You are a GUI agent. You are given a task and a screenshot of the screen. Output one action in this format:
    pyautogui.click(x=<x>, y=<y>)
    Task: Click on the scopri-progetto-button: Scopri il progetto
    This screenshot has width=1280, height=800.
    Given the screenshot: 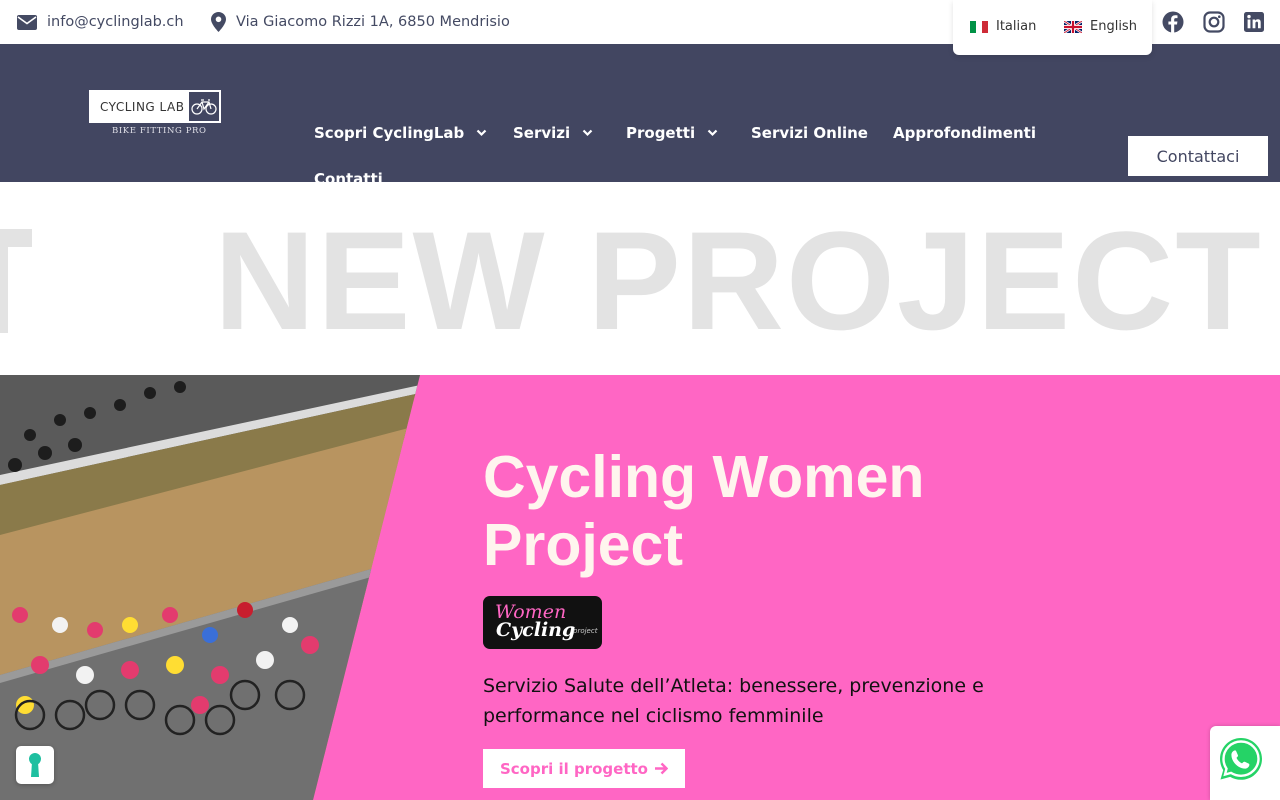 What is the action you would take?
    pyautogui.click(x=584, y=768)
    